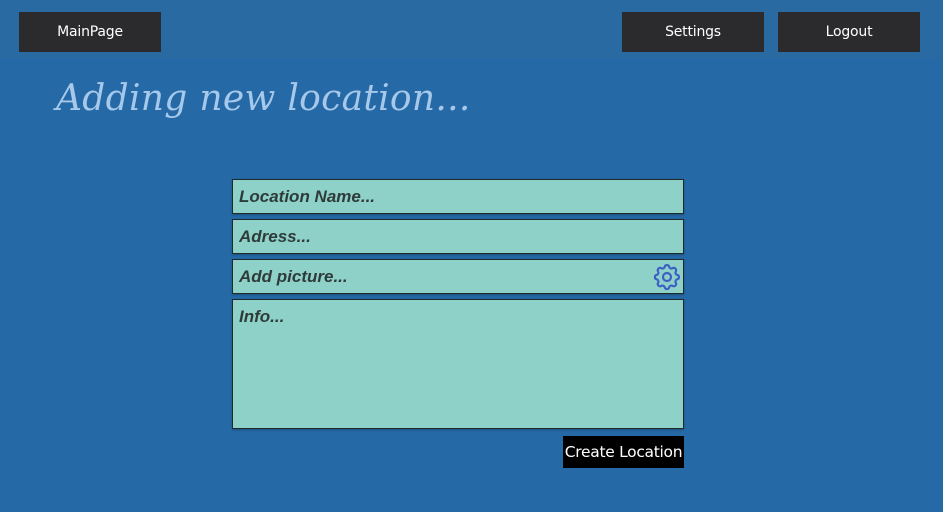 This screenshot has width=943, height=512. Describe the element at coordinates (693, 32) in the screenshot. I see `settings-button: Settings` at that location.